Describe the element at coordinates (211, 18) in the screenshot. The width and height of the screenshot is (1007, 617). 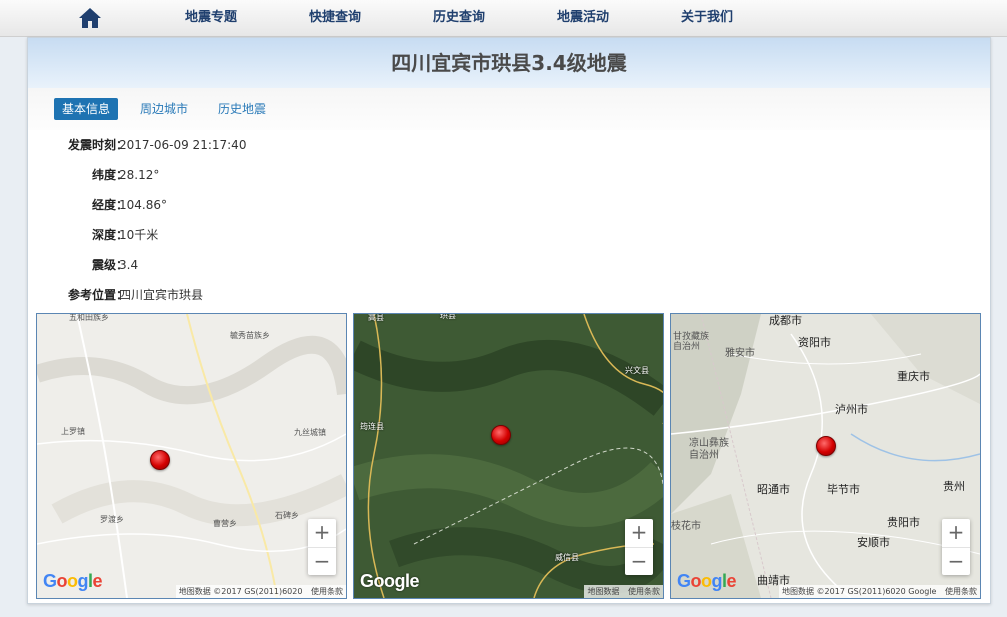
I see `nav-item-topics: 地震专题` at that location.